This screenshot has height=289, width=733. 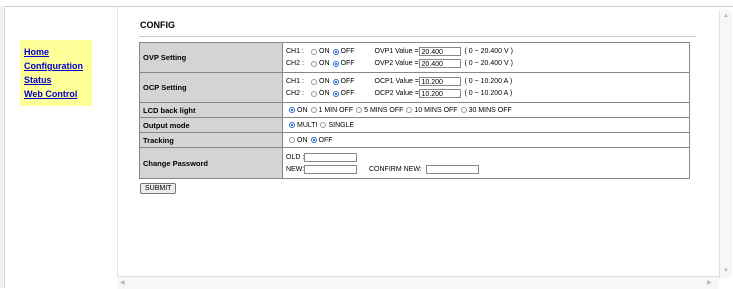 What do you see at coordinates (314, 81) in the screenshot?
I see `ocp-ch1-on-radio` at bounding box center [314, 81].